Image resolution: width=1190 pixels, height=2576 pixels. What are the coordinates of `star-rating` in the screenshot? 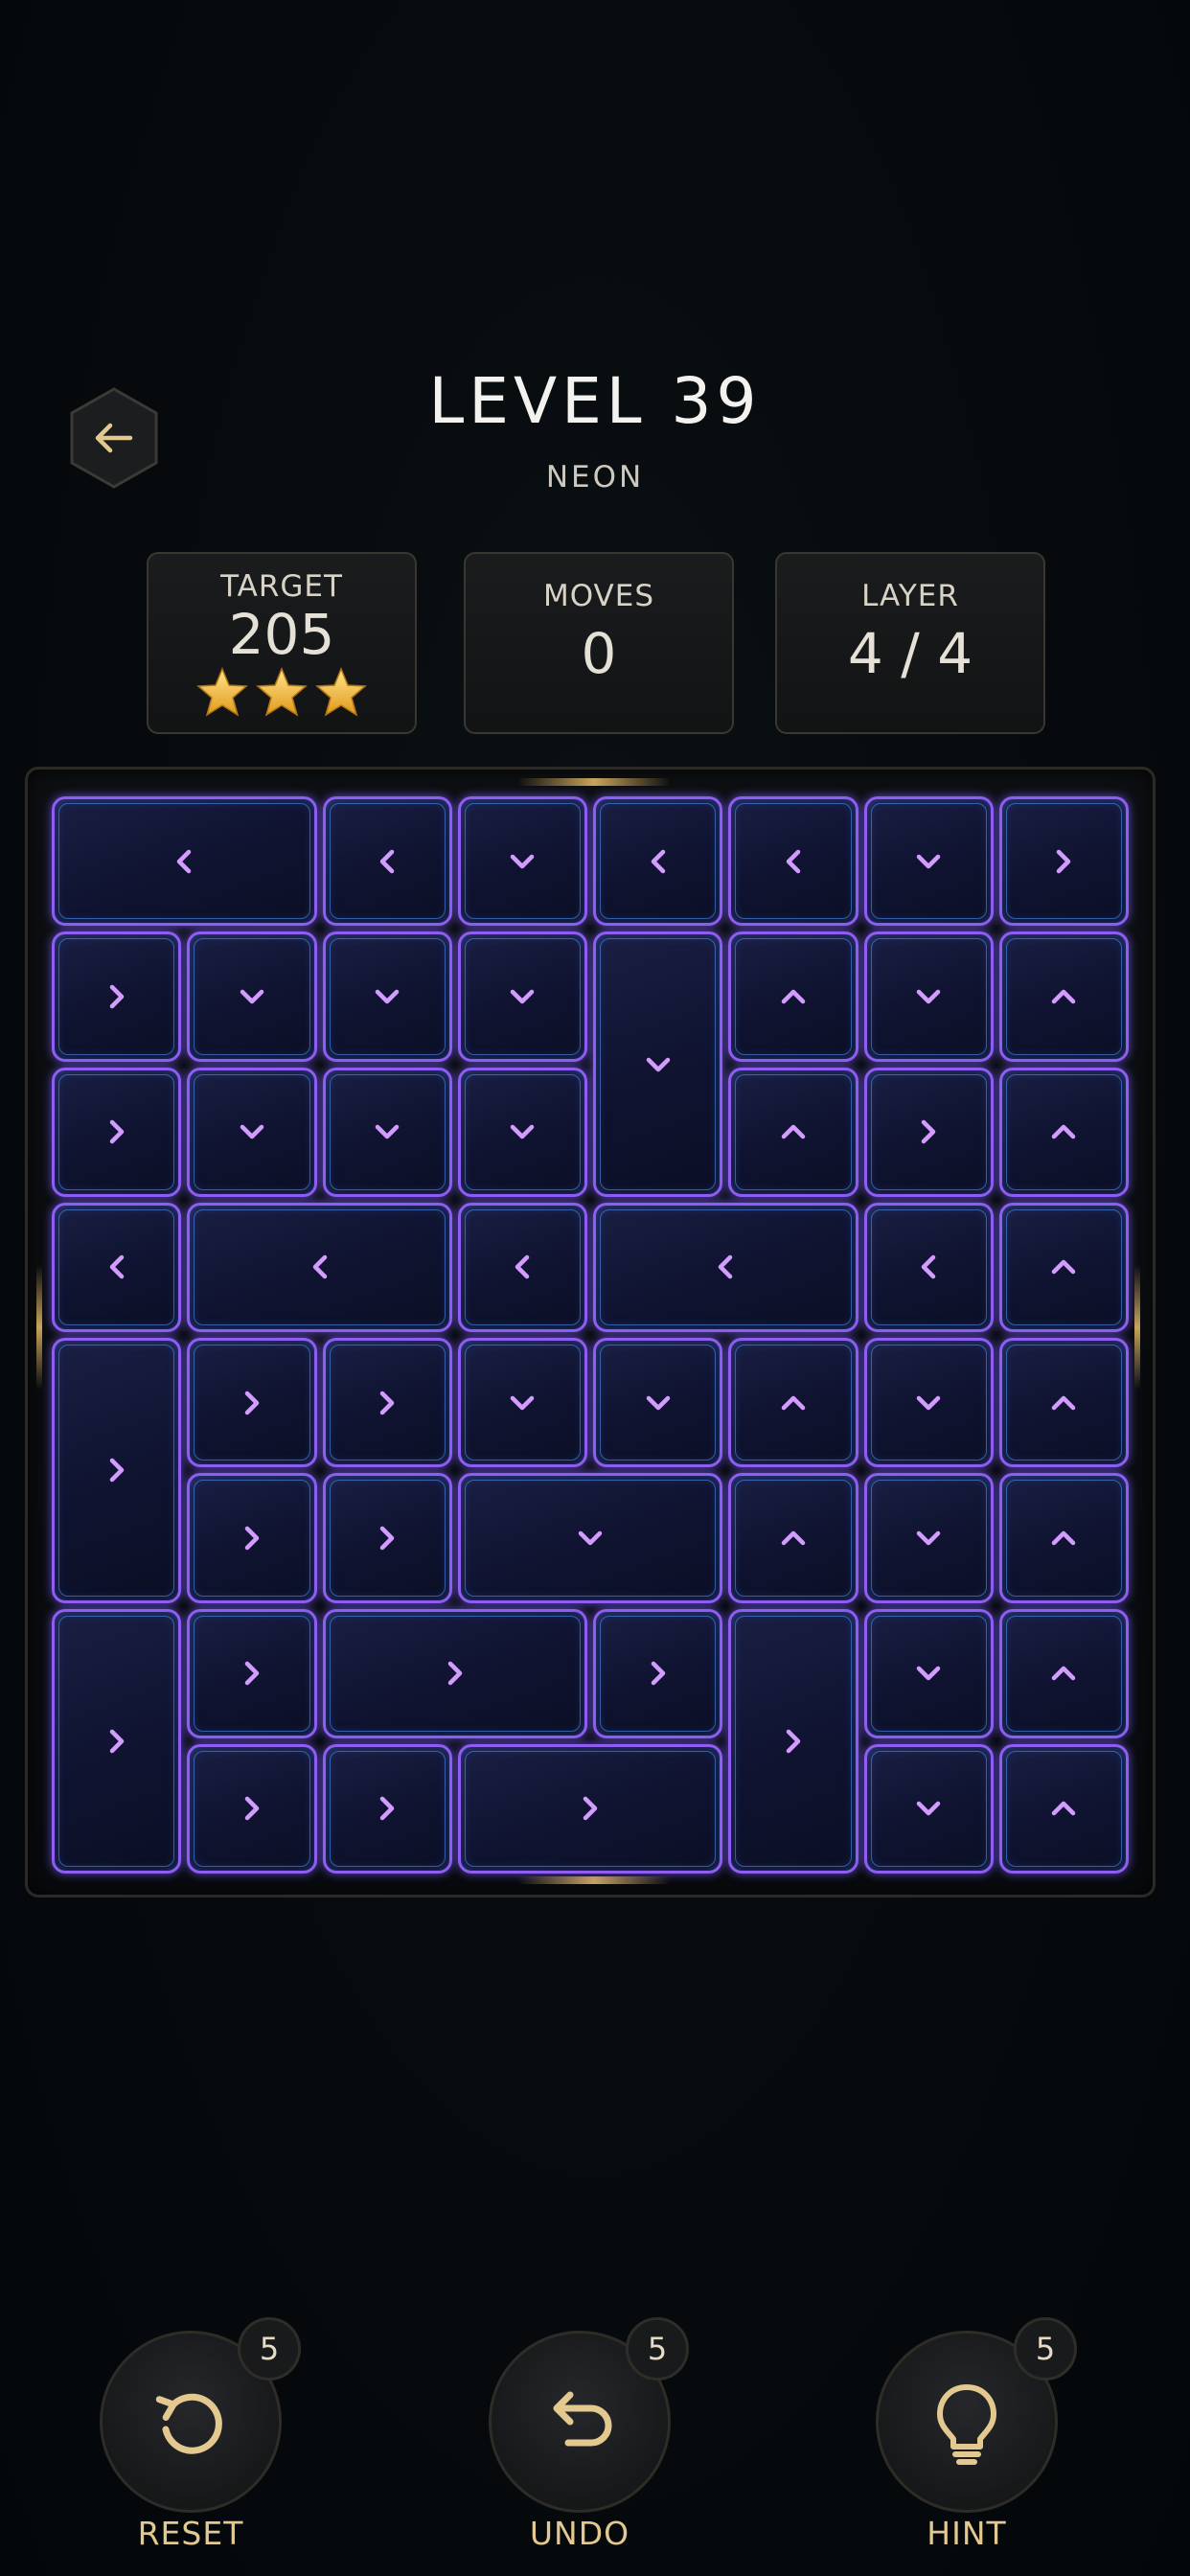 It's located at (282, 692).